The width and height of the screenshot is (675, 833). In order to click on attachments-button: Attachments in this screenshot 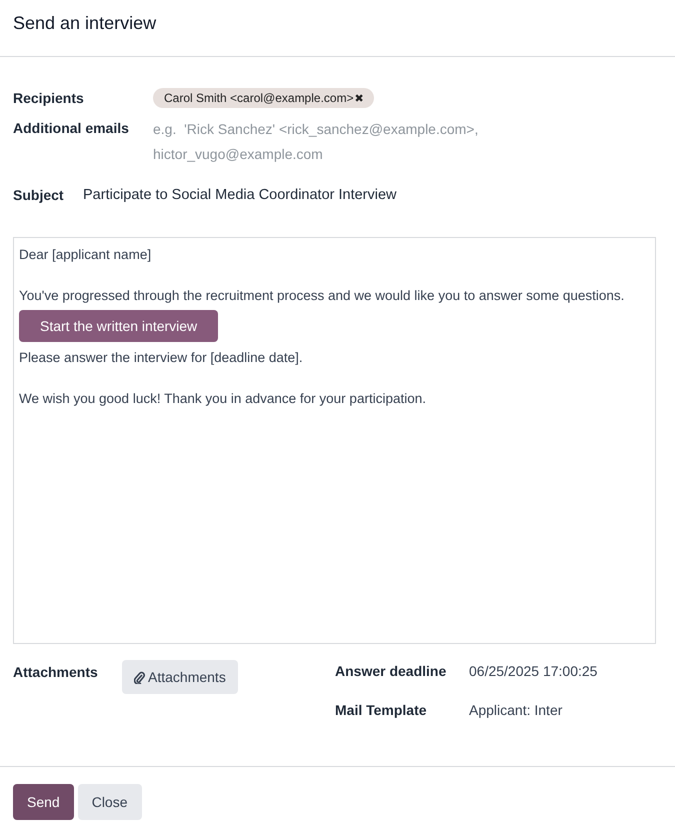, I will do `click(180, 677)`.